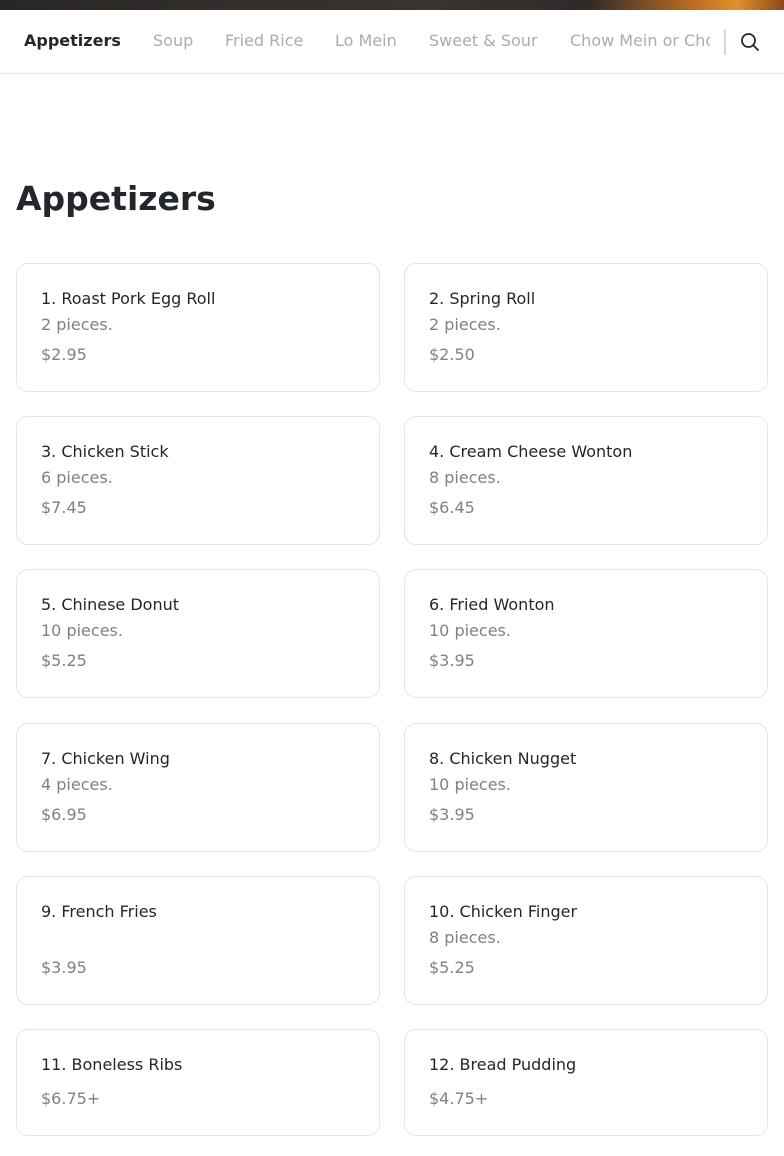  Describe the element at coordinates (173, 40) in the screenshot. I see `tab-soup: Soup` at that location.